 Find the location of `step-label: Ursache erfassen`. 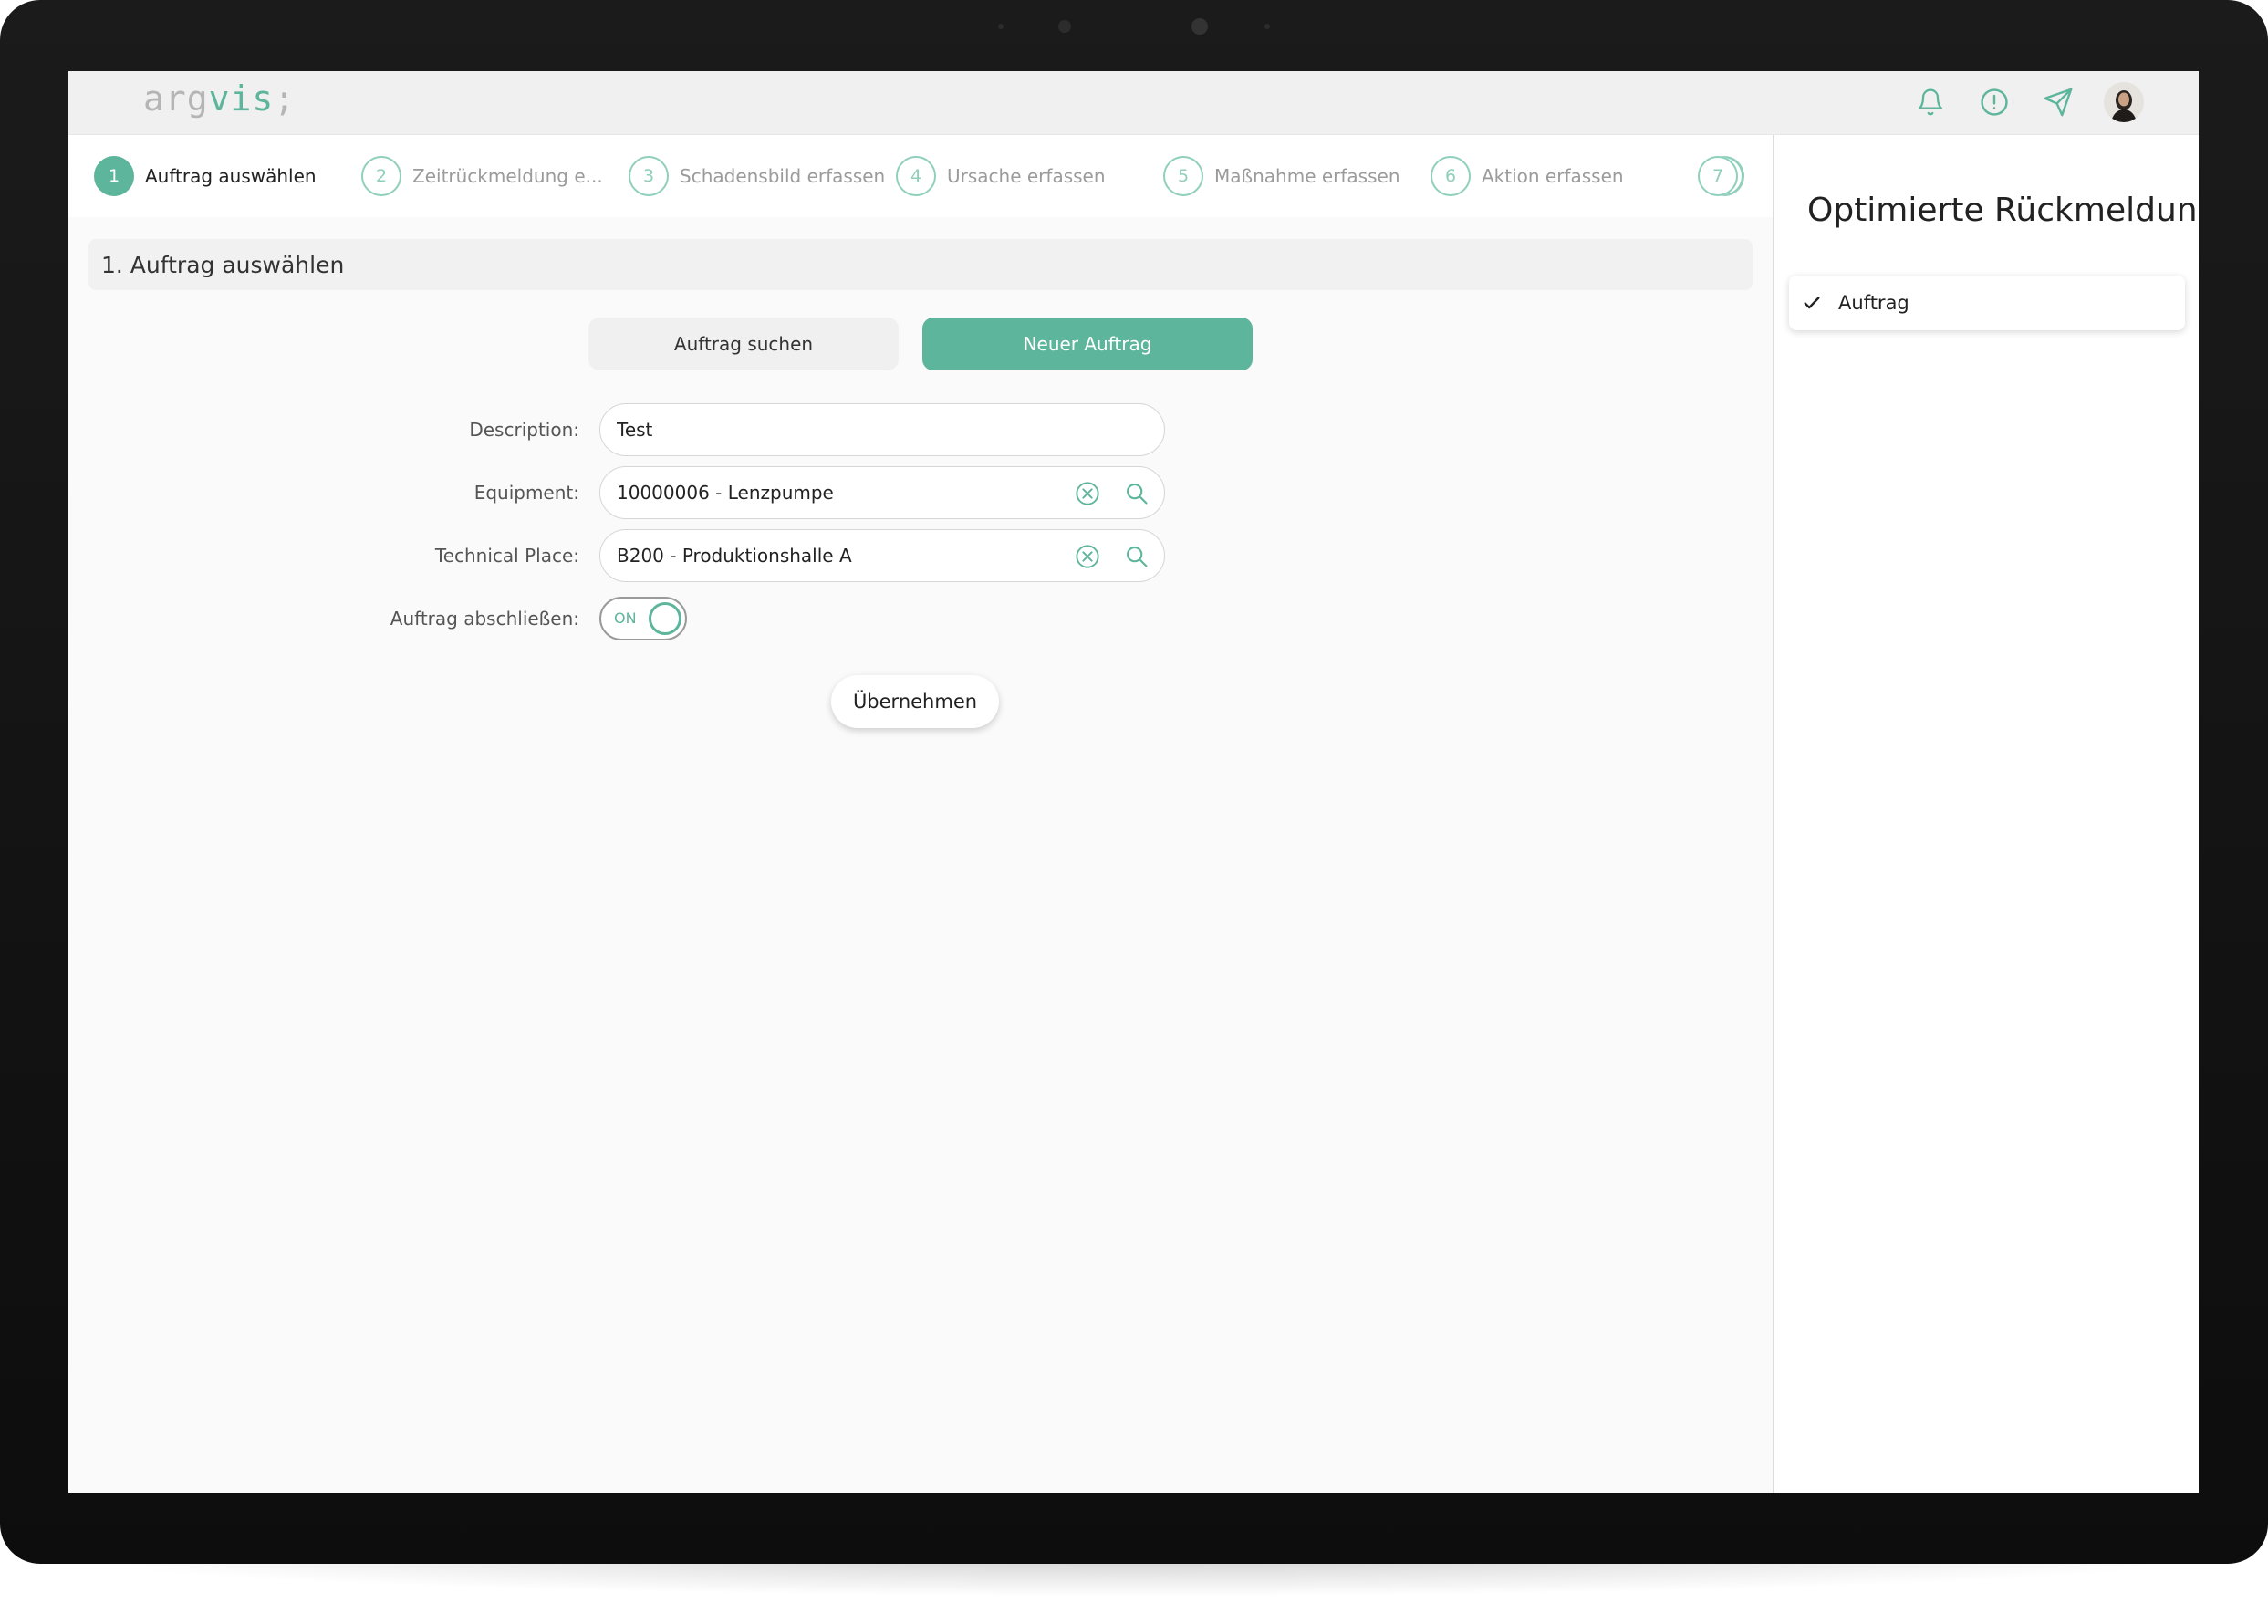

step-label: Ursache erfassen is located at coordinates (1026, 176).